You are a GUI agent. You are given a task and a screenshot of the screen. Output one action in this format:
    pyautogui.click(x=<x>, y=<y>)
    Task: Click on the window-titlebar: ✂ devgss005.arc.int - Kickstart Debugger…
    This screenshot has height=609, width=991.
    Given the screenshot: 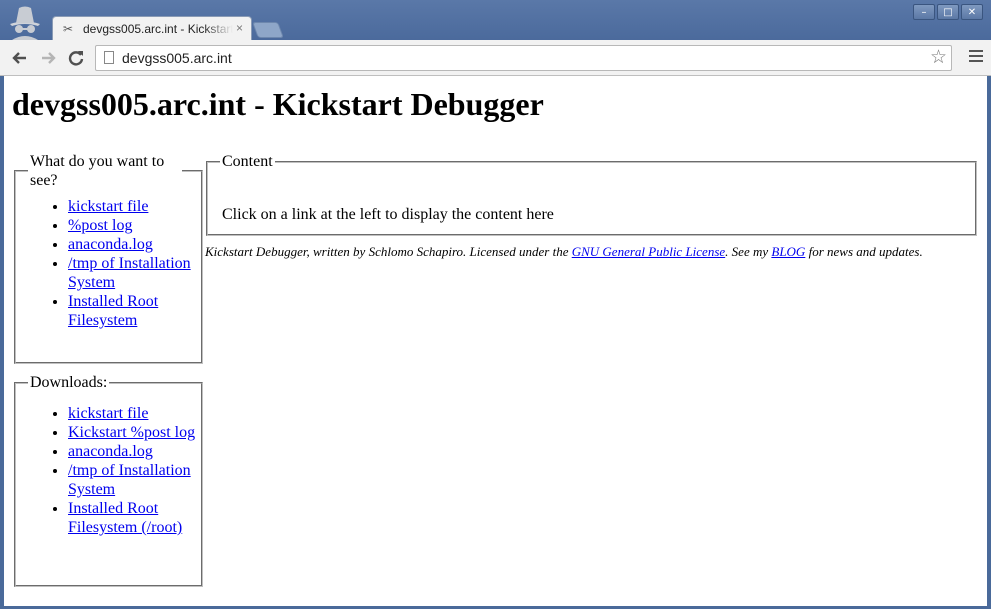 What is the action you would take?
    pyautogui.click(x=495, y=20)
    